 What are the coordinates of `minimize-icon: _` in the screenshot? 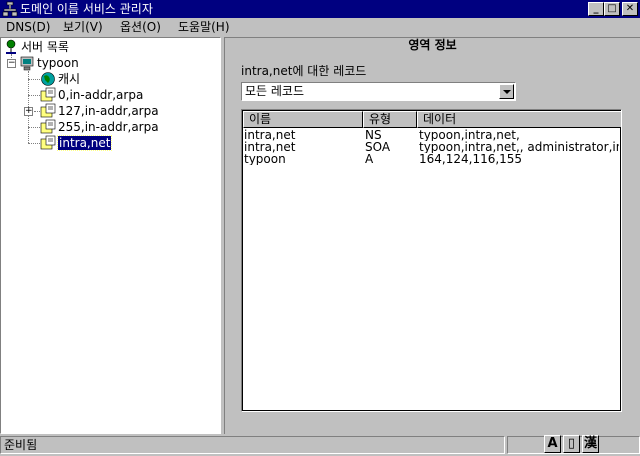 It's located at (596, 8).